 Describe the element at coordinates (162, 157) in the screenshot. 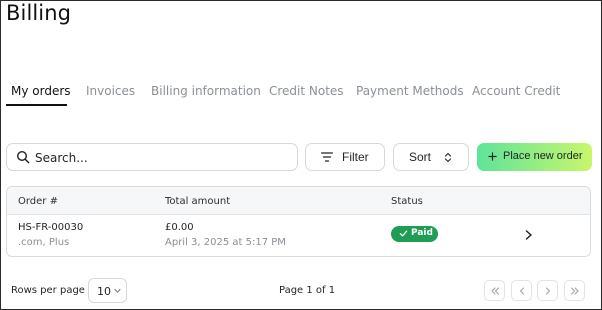

I see `search-input` at that location.